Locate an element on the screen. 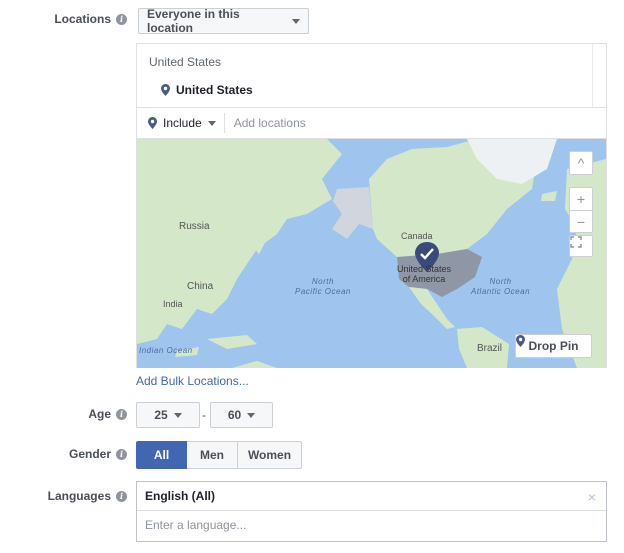  drop-pin-button: Drop Pin is located at coordinates (553, 346).